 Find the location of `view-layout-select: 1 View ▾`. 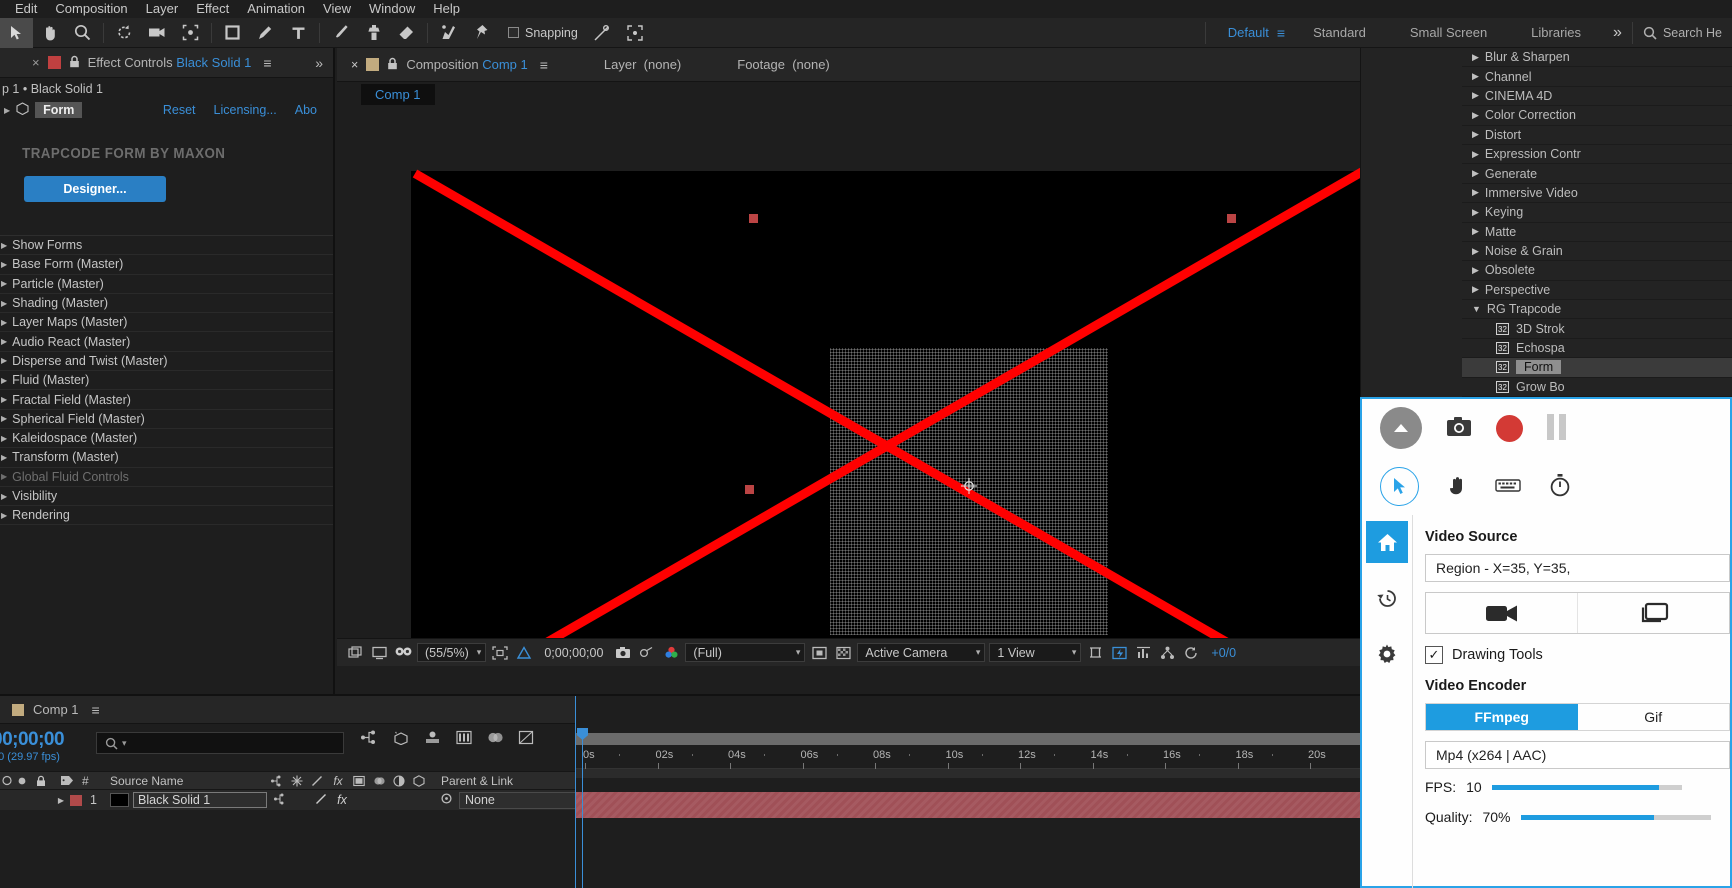

view-layout-select: 1 View ▾ is located at coordinates (1035, 652).